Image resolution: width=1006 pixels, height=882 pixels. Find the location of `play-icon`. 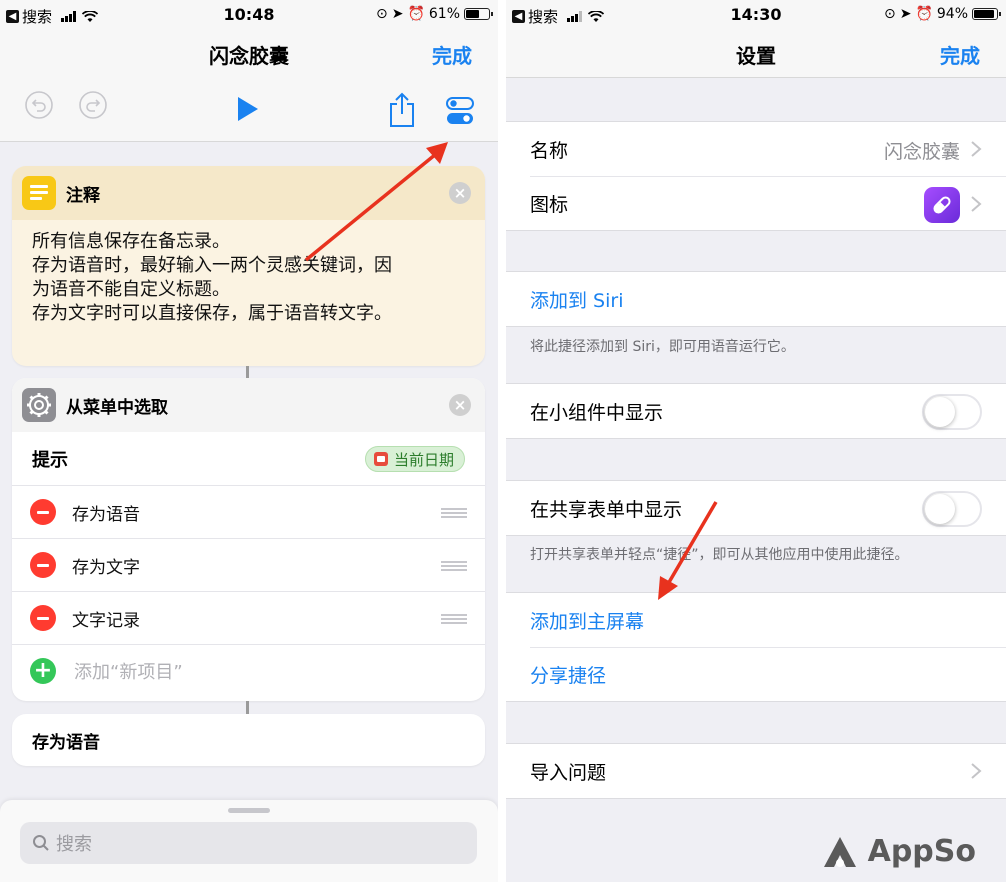

play-icon is located at coordinates (248, 109).